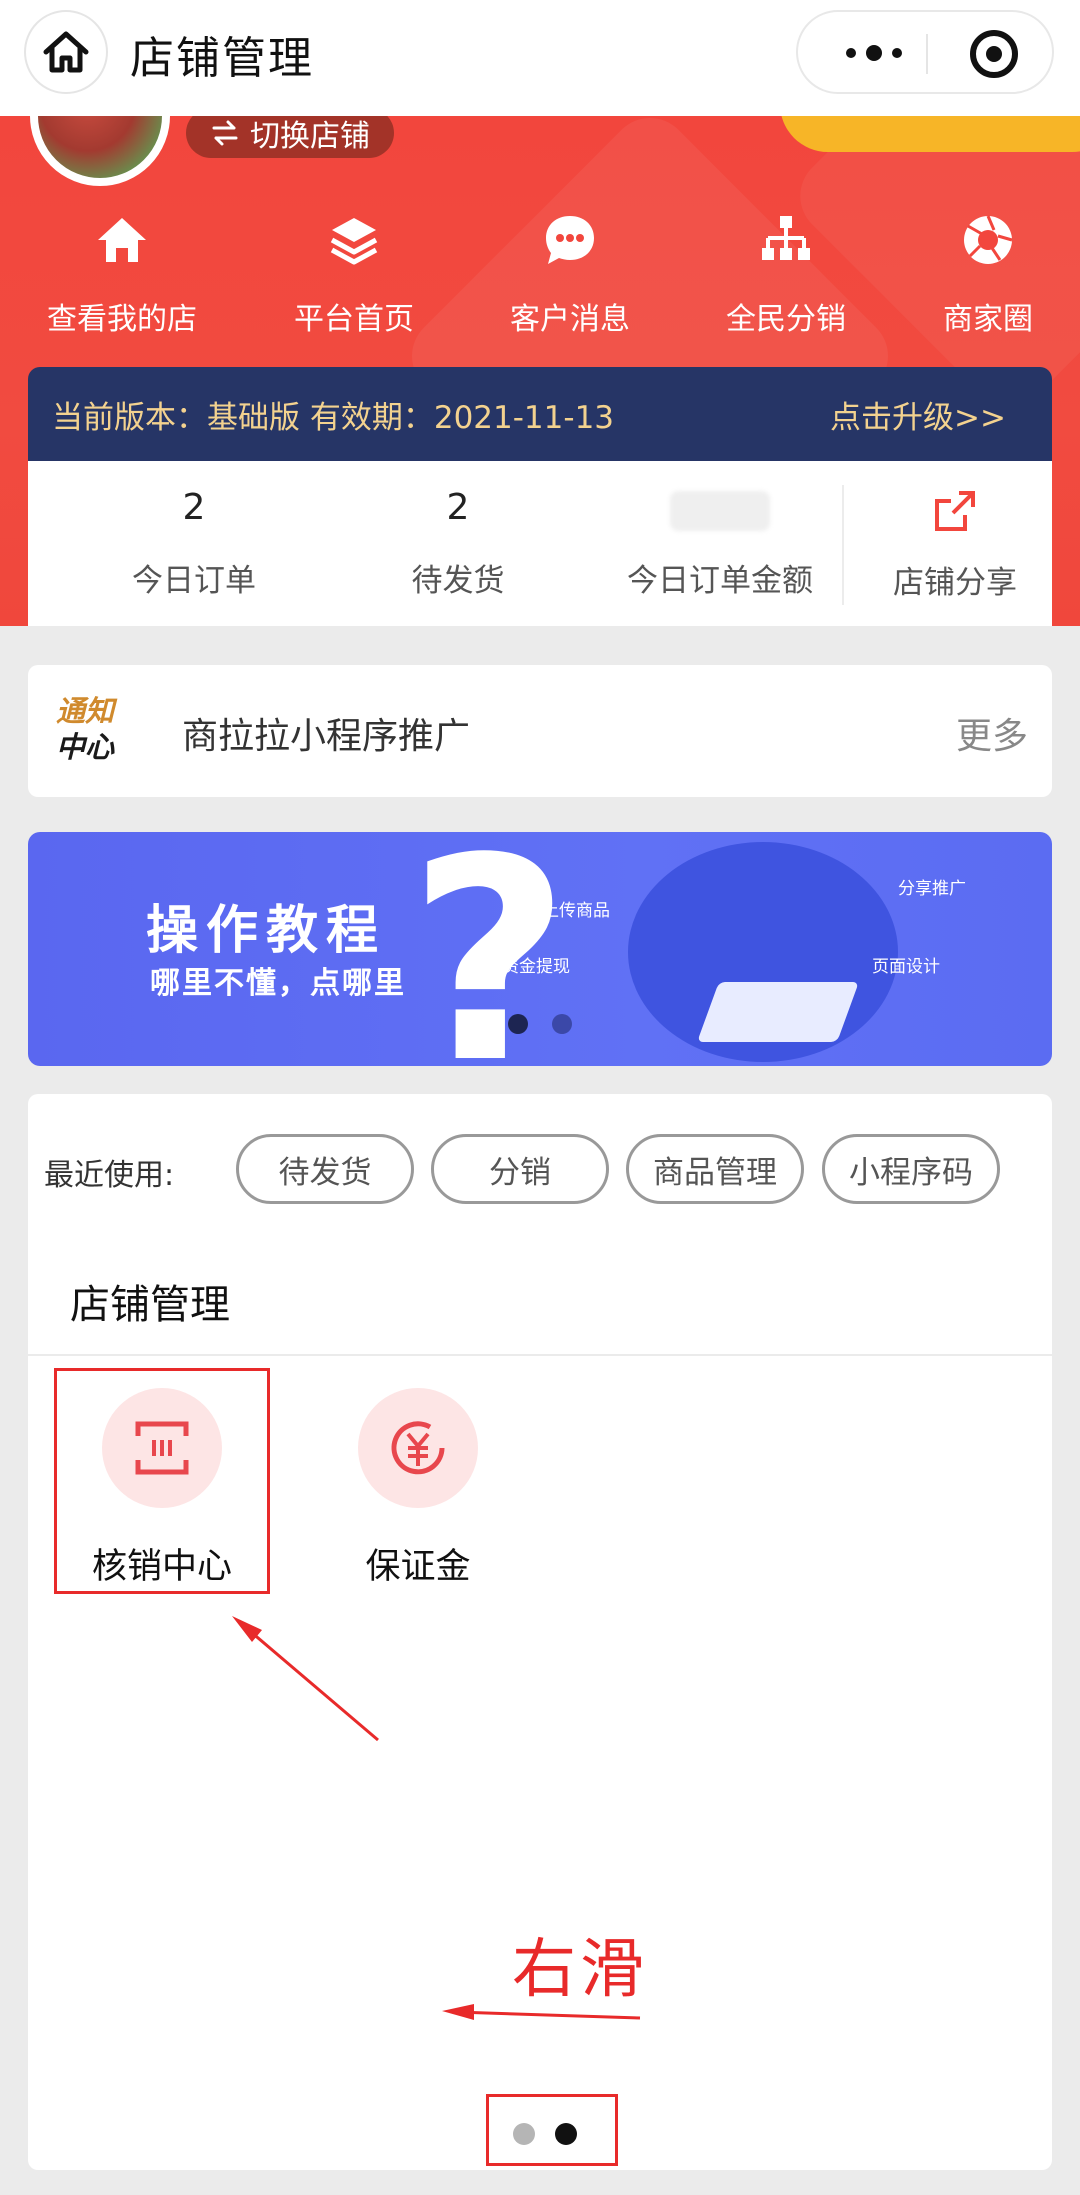 This screenshot has width=1080, height=2195. What do you see at coordinates (562, 1024) in the screenshot?
I see `banner-dot` at bounding box center [562, 1024].